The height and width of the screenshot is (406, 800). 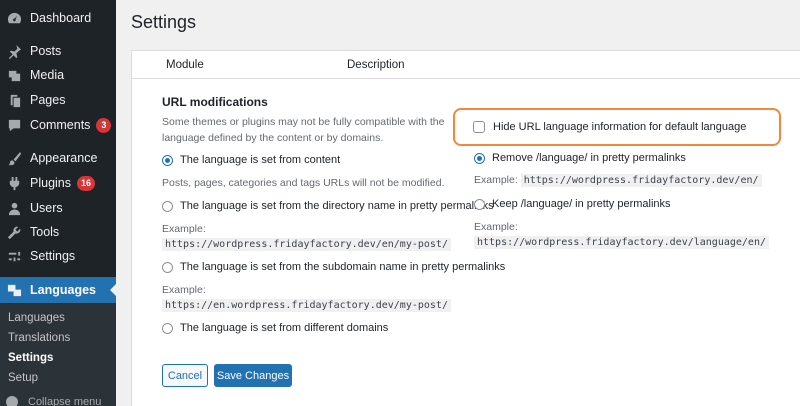 I want to click on pages-icon, so click(x=14, y=100).